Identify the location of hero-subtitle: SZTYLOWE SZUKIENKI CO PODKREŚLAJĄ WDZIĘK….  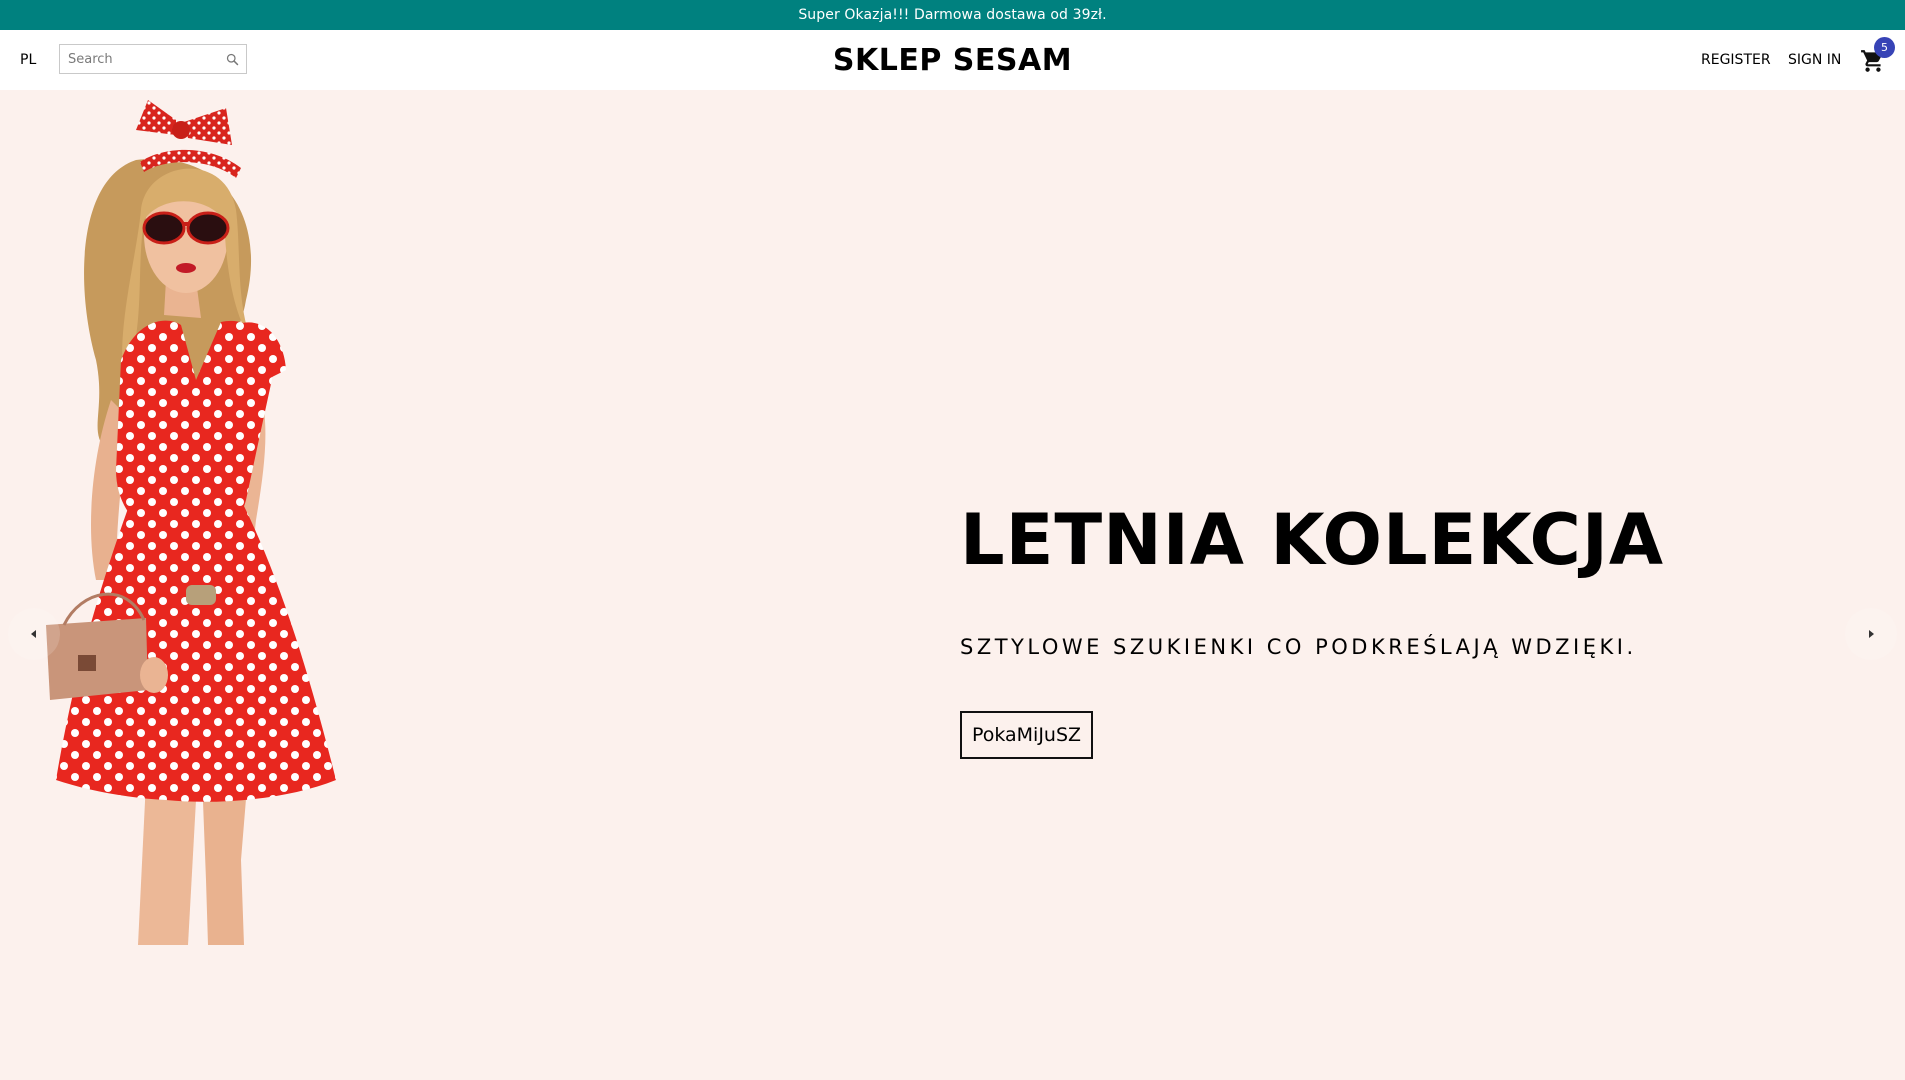
(1298, 647).